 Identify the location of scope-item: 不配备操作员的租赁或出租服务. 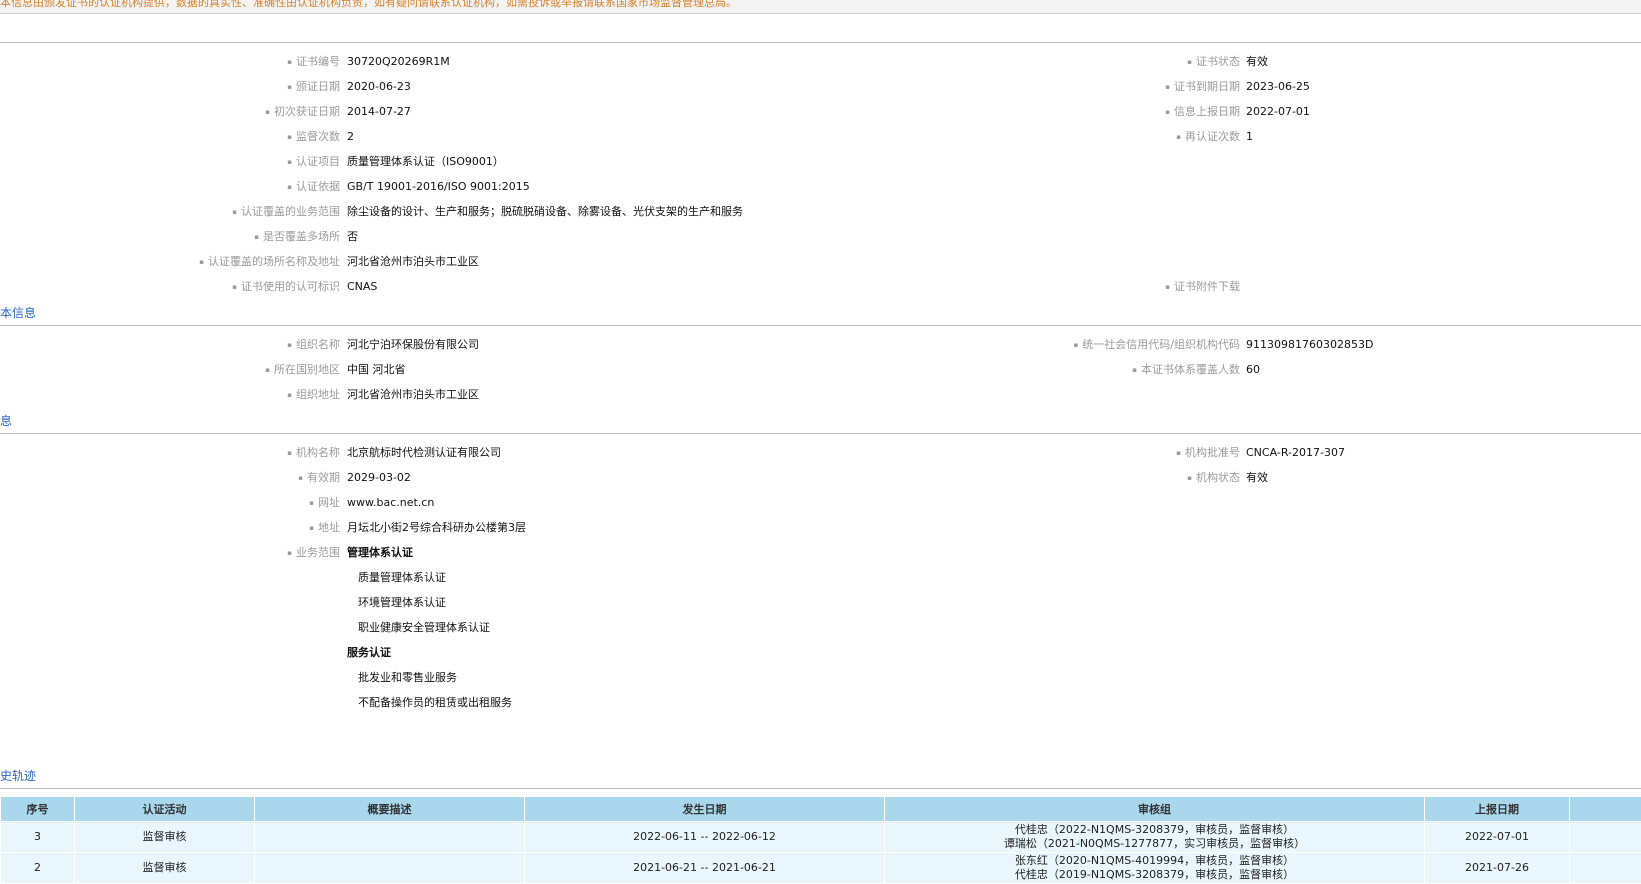
(435, 703).